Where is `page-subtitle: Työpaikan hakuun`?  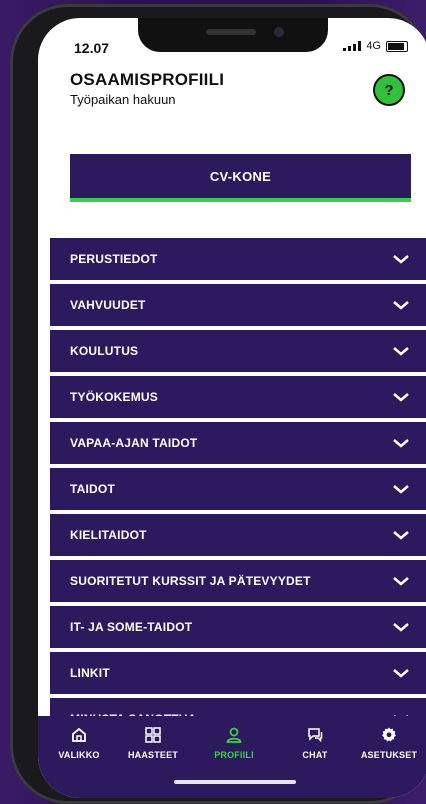
page-subtitle: Työpaikan hakuun is located at coordinates (123, 99).